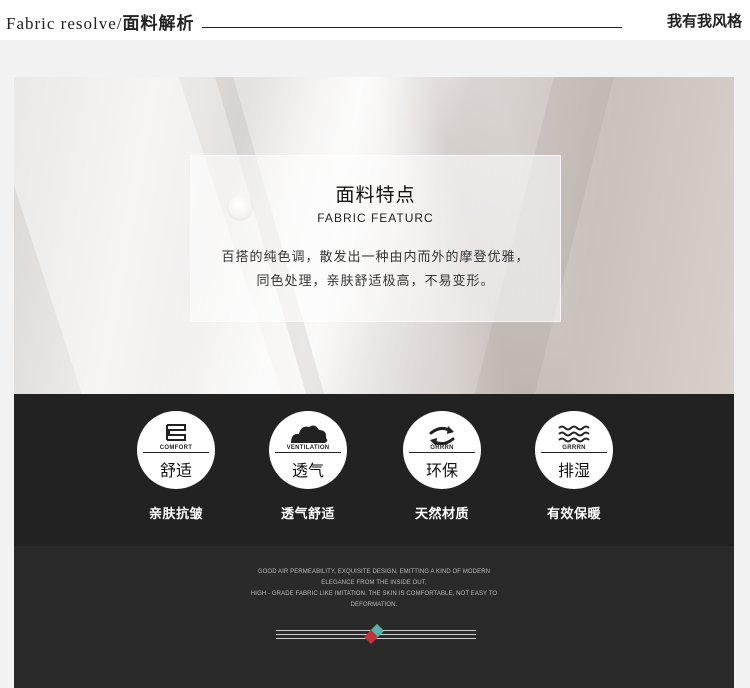  I want to click on header-bar: Fabric resolve/面料解析 我有我风格, so click(375, 20).